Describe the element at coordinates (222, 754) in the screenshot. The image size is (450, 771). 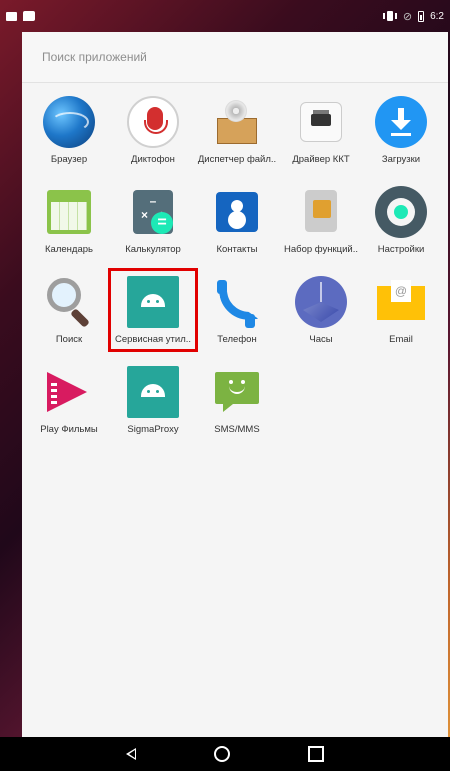
I see `home-icon` at that location.